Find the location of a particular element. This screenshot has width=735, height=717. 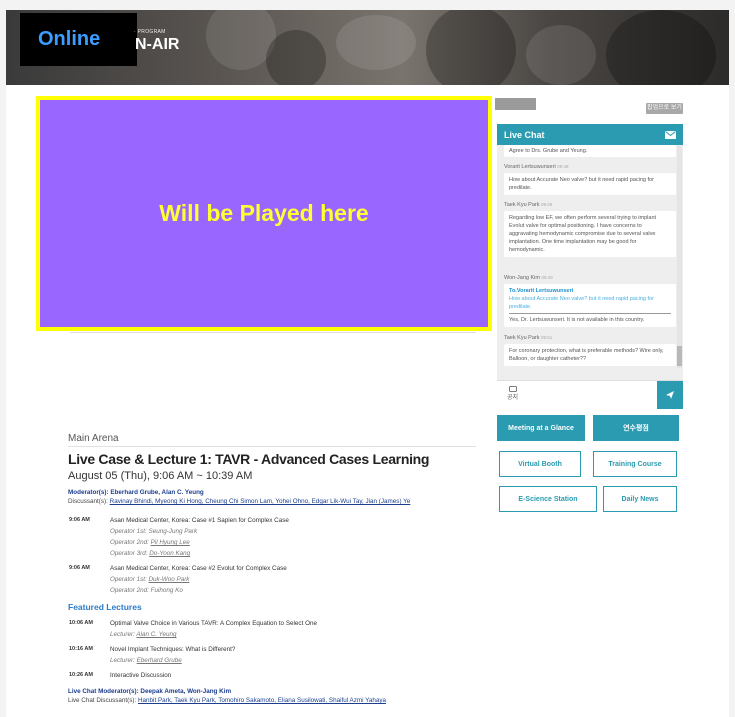

training-course-button: Training Course is located at coordinates (635, 464).